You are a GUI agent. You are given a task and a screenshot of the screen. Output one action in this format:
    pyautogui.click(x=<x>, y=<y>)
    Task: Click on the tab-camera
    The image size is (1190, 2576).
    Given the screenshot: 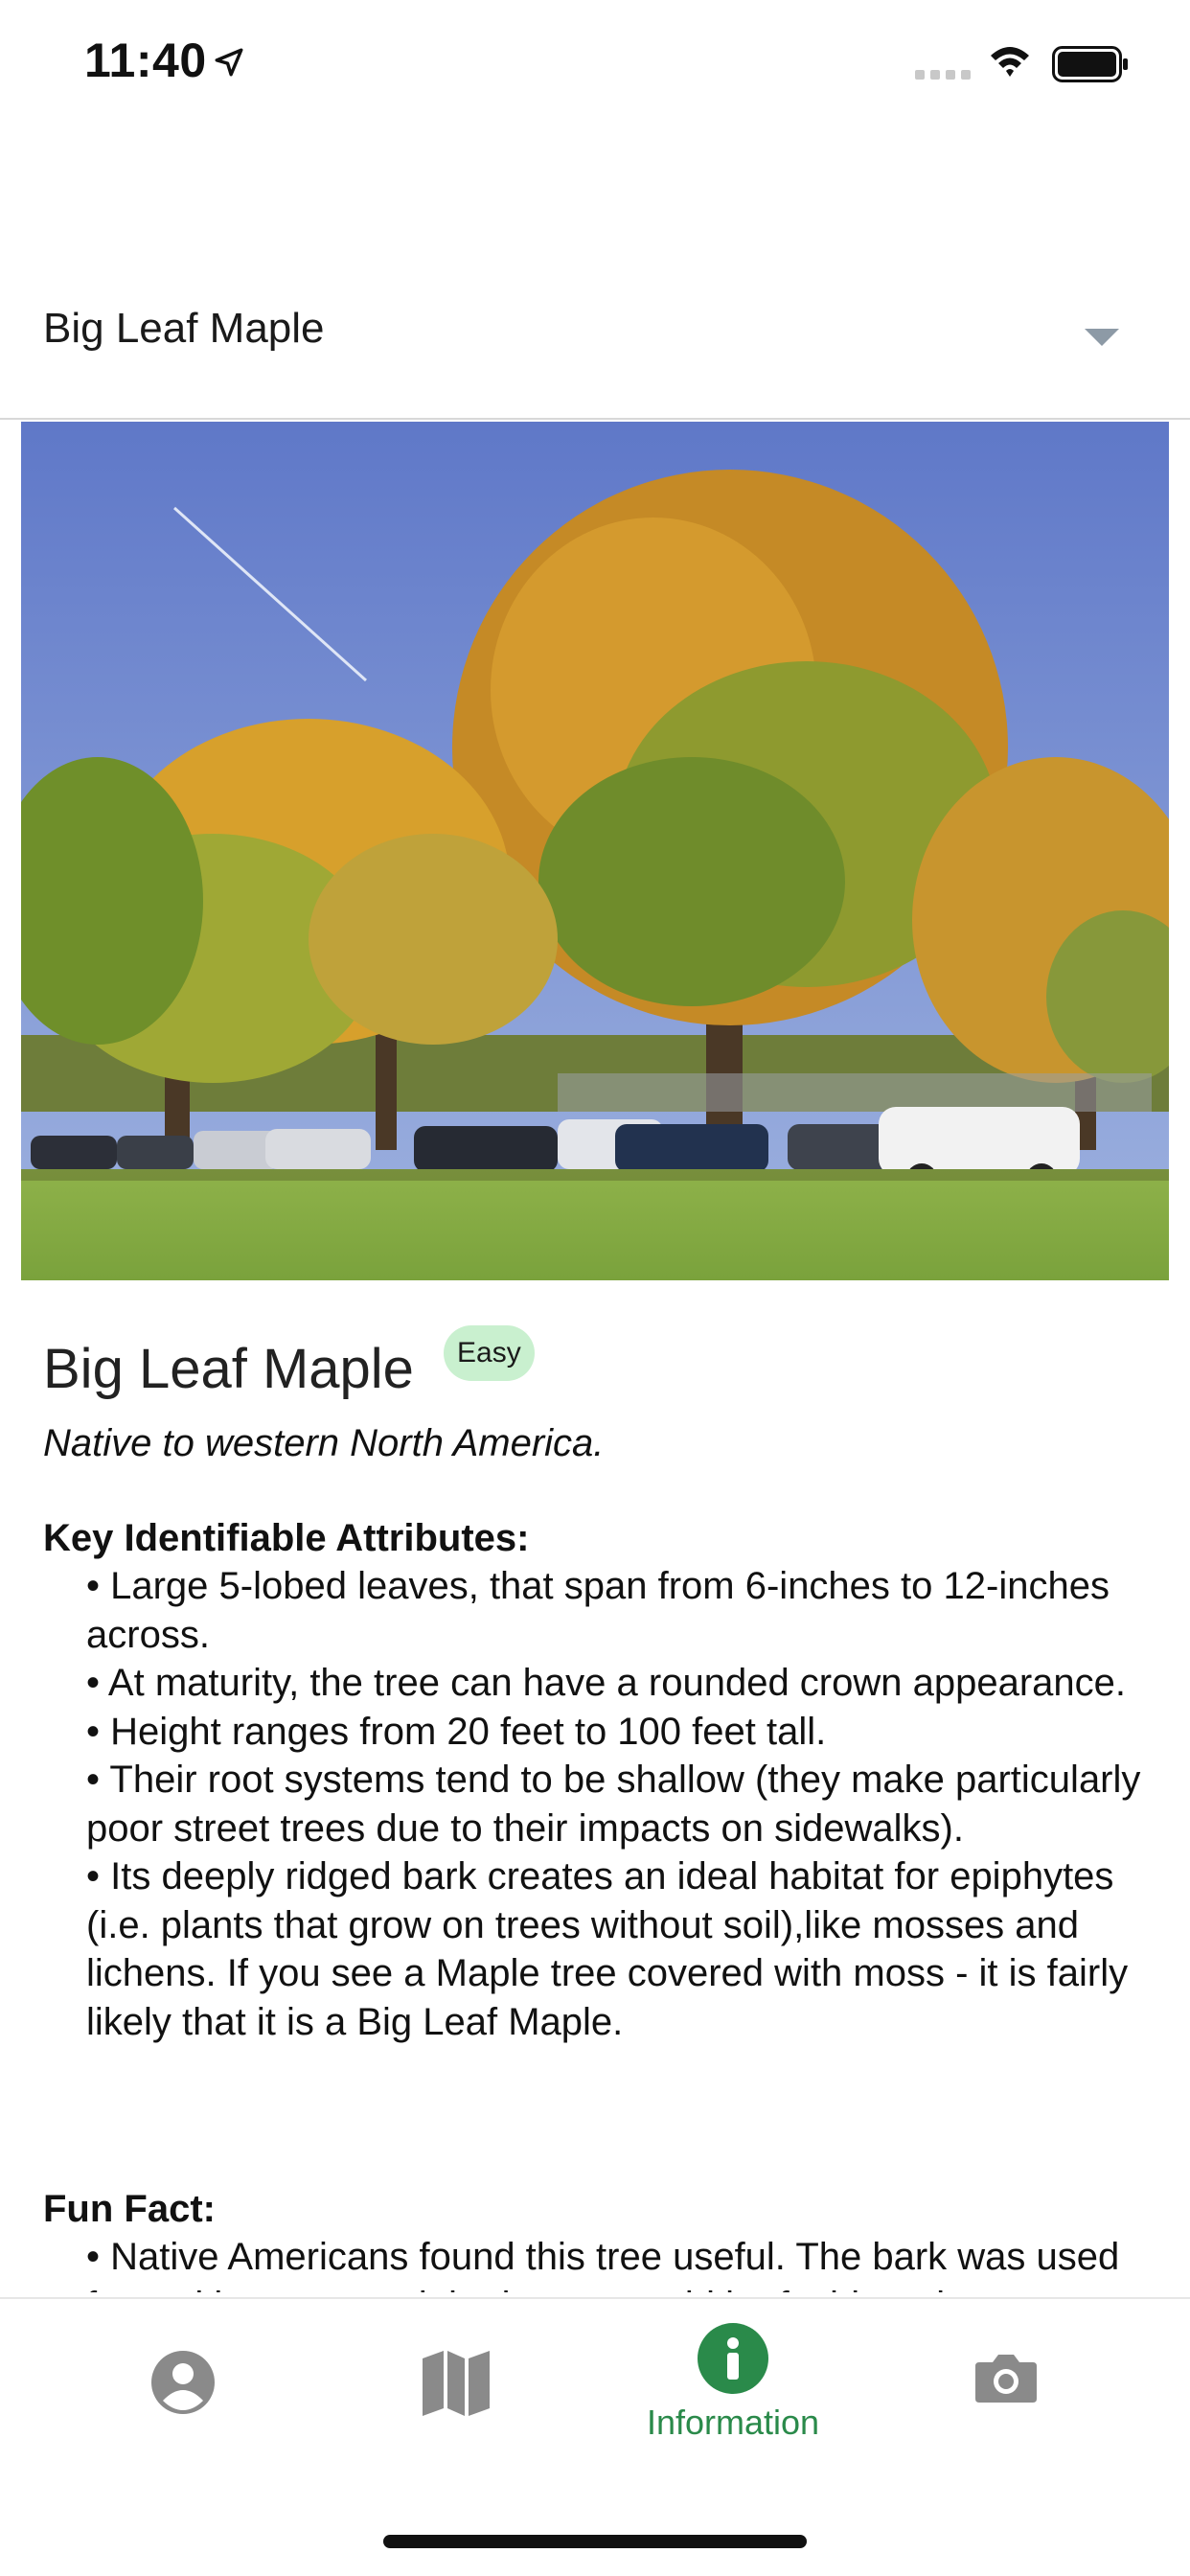 What is the action you would take?
    pyautogui.click(x=1007, y=2425)
    